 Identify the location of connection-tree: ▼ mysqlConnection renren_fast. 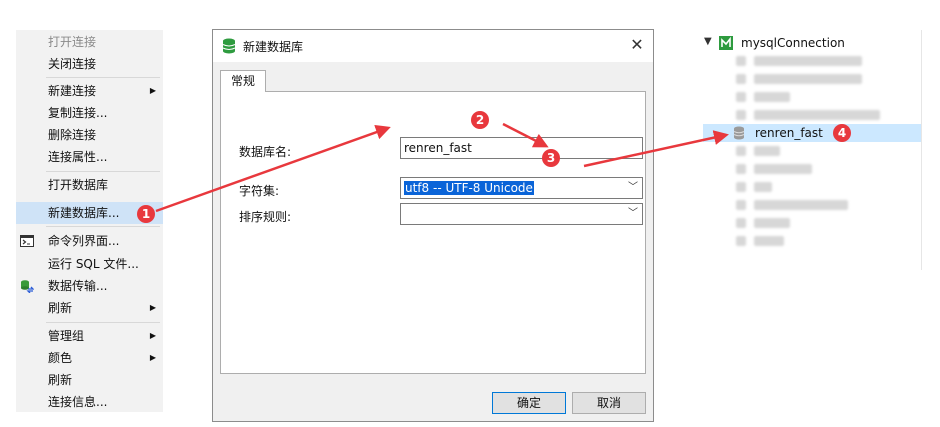
(813, 150).